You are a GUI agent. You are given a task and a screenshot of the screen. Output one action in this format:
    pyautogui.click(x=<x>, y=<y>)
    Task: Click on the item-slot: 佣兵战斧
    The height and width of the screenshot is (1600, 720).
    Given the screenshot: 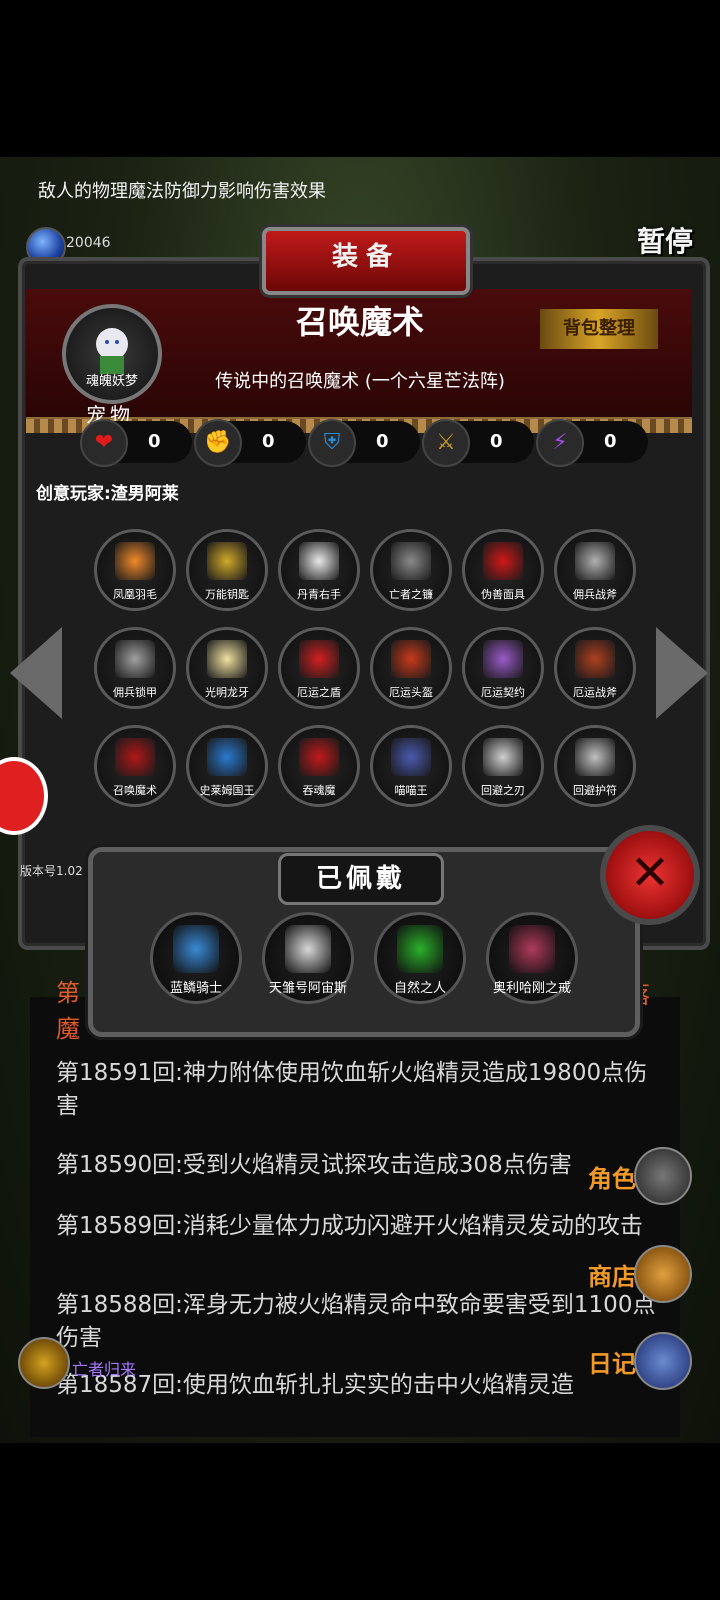 What is the action you would take?
    pyautogui.click(x=595, y=570)
    